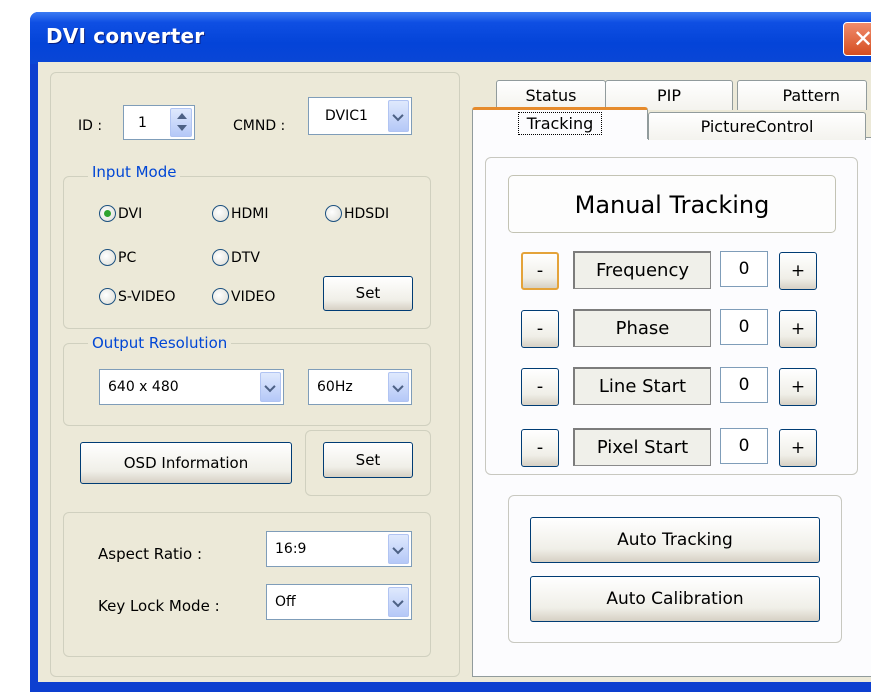  I want to click on tab-tracking-label: Tracking, so click(560, 123).